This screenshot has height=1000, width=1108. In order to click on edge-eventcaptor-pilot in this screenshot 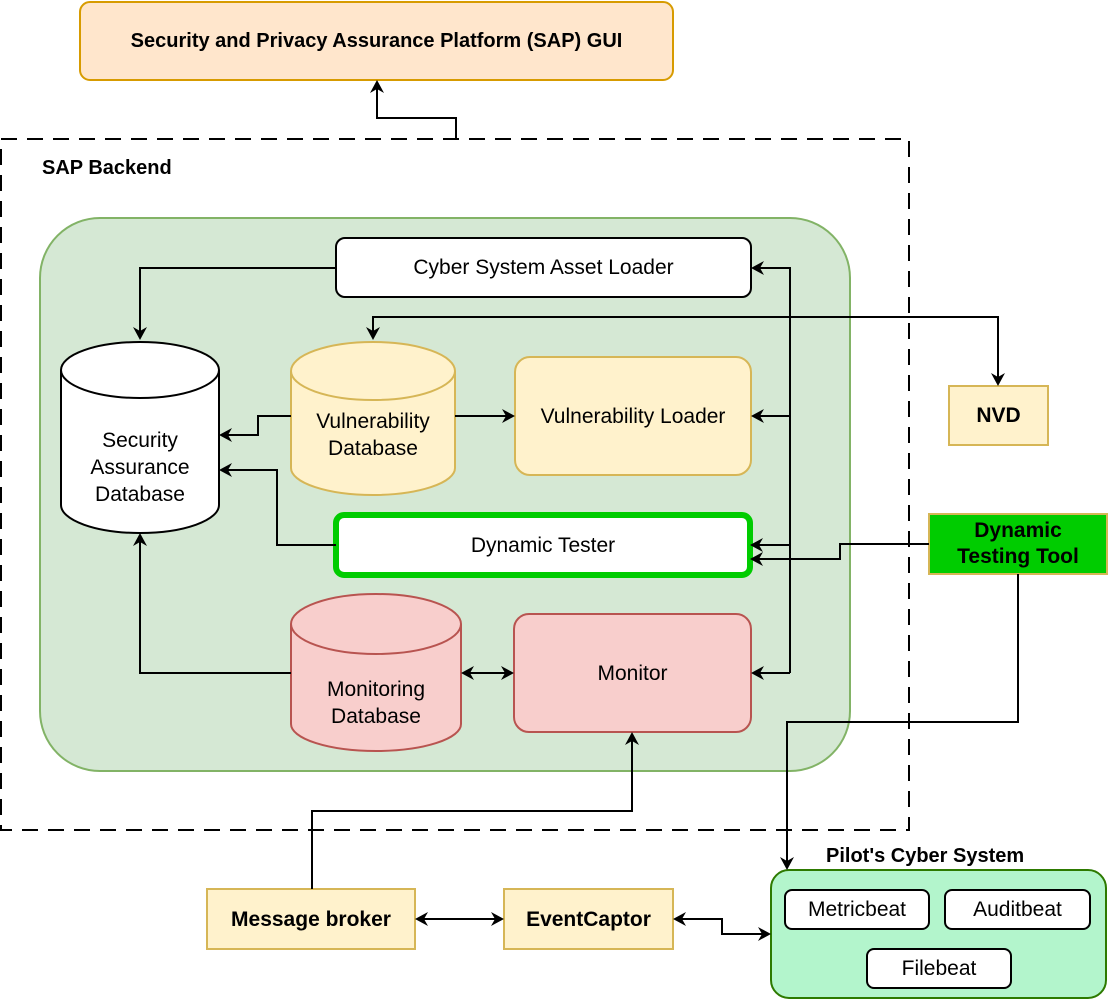, I will do `click(722, 926)`.